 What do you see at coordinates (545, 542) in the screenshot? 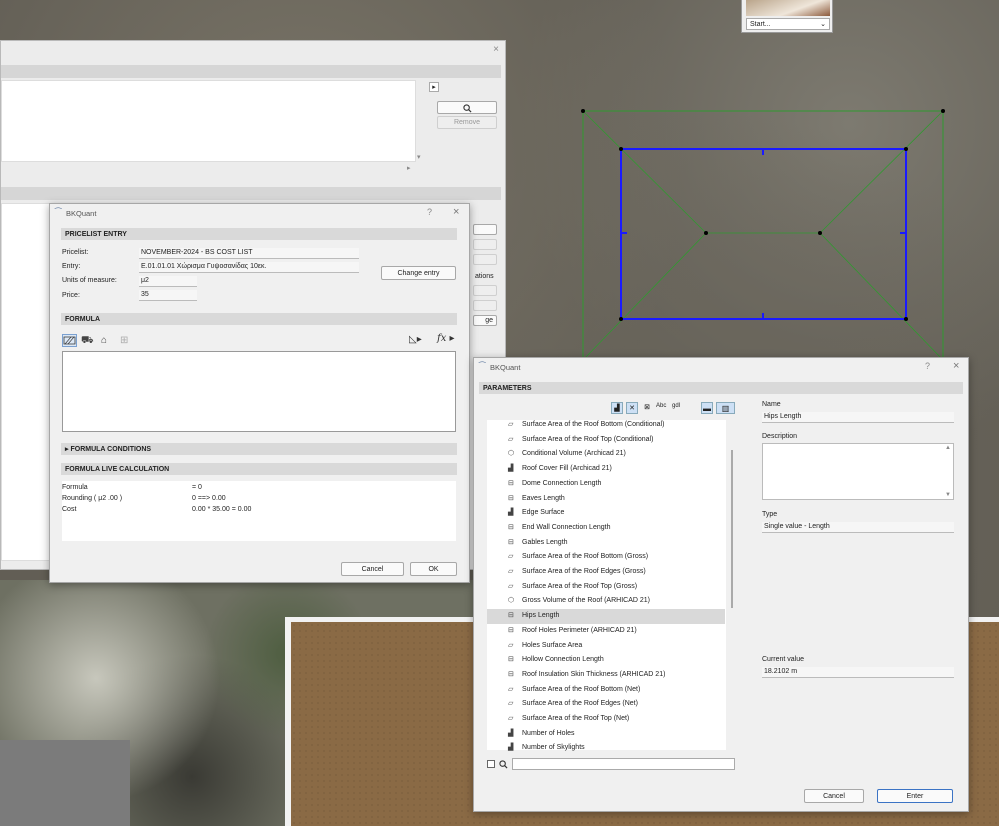
I see `list-item-label: Gables Length` at bounding box center [545, 542].